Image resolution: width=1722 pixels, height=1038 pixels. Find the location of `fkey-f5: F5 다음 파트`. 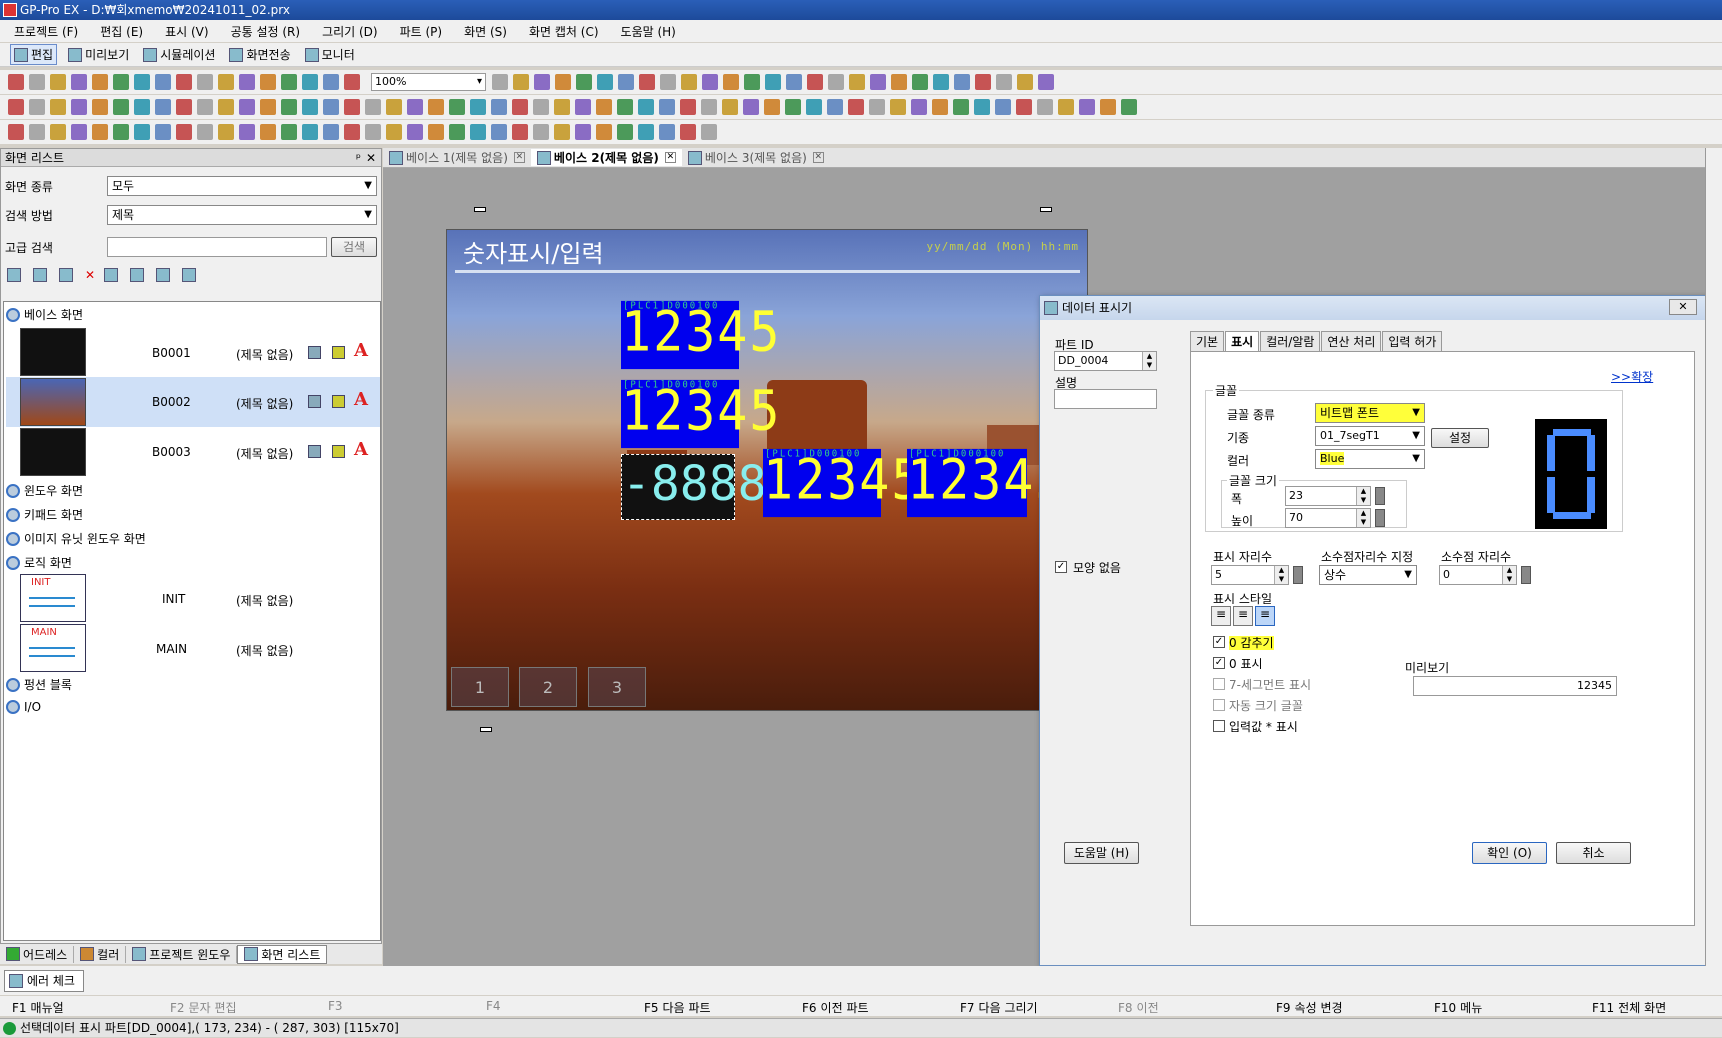

fkey-f5: F5 다음 파트 is located at coordinates (677, 1007).